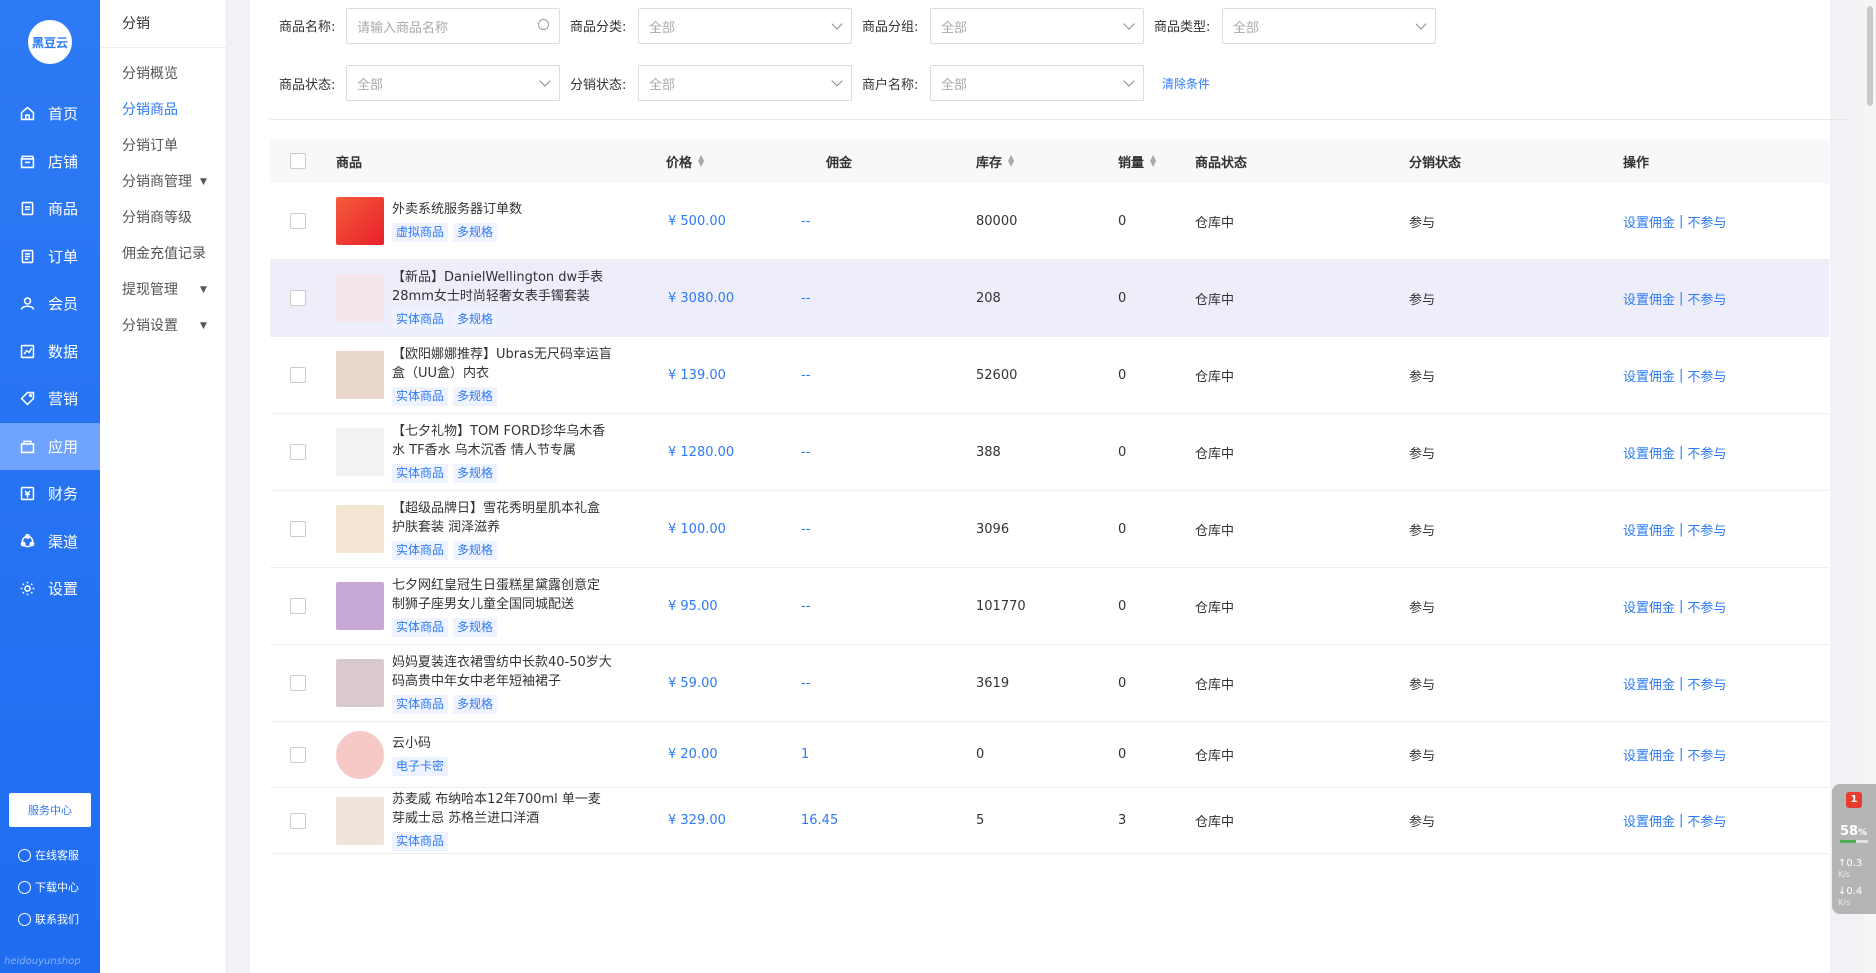 The image size is (1876, 973). I want to click on header-stock: 库存 ▲ ▼, so click(995, 161).